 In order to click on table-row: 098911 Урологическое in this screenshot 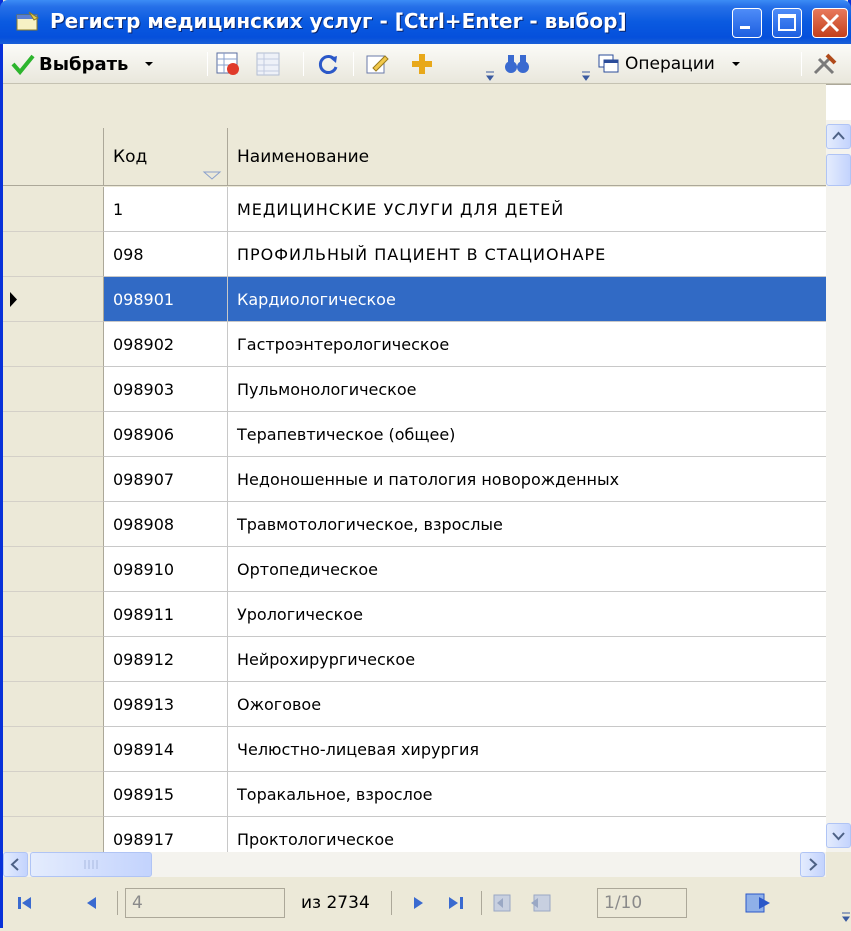, I will do `click(414, 614)`.